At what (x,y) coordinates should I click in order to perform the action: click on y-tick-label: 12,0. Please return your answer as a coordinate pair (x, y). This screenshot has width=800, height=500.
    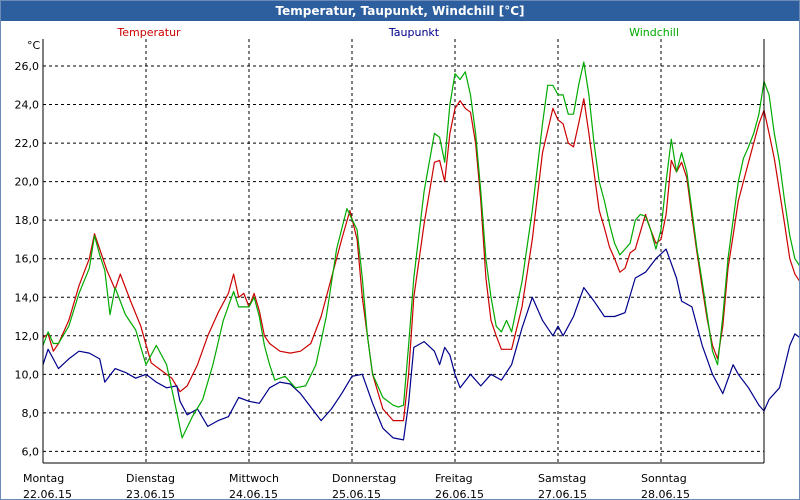
    Looking at the image, I should click on (27, 336).